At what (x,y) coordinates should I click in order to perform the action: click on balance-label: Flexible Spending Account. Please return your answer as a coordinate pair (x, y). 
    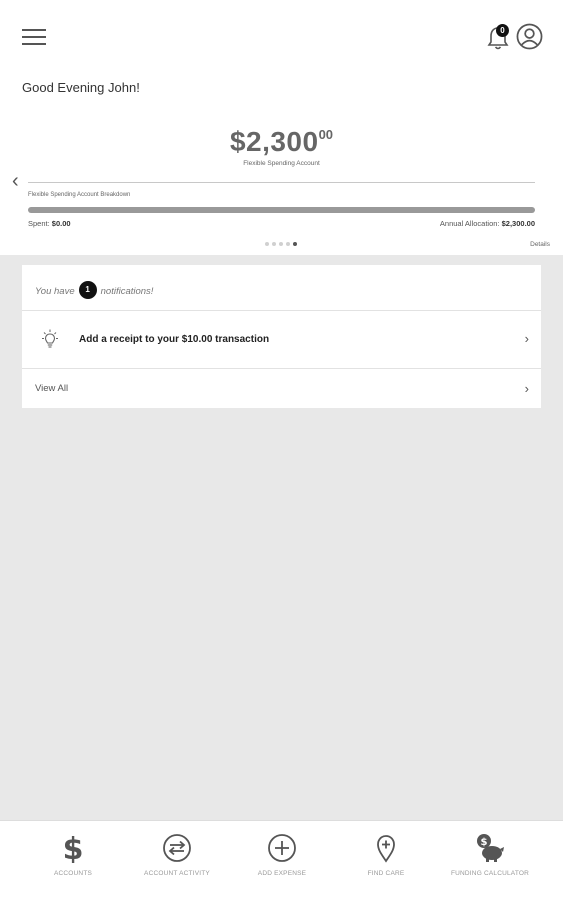
    Looking at the image, I should click on (281, 163).